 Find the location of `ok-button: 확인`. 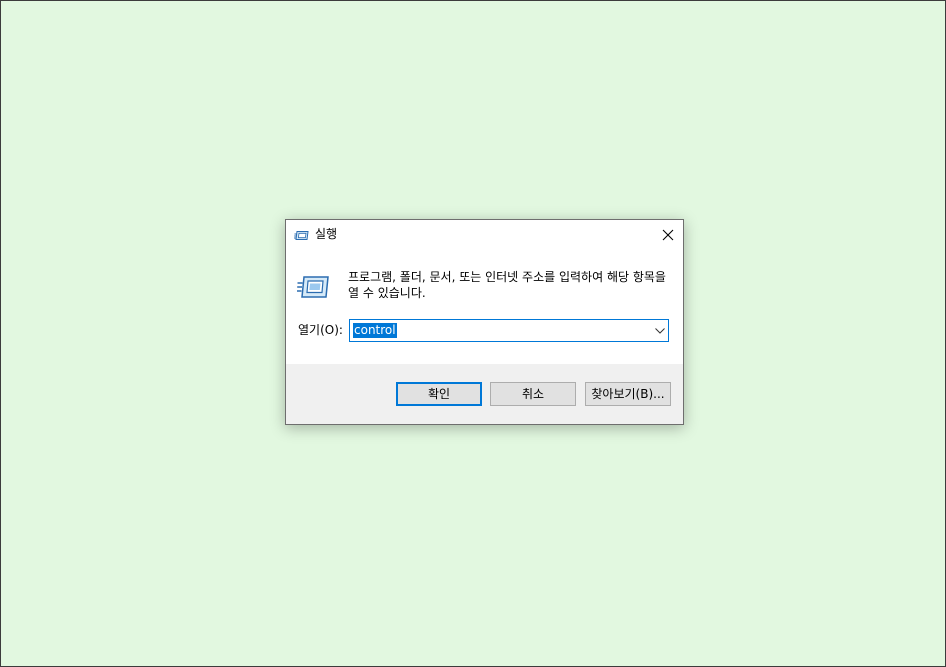

ok-button: 확인 is located at coordinates (439, 394).